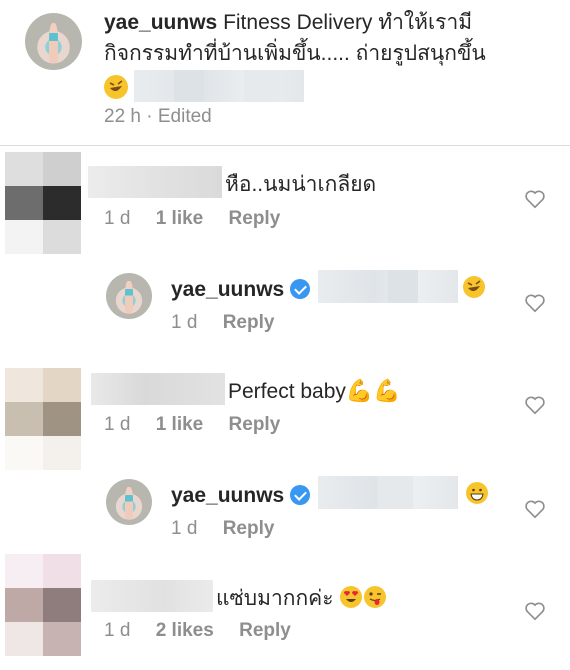 The image size is (570, 670). I want to click on flexed-biceps-icon: 💪💪, so click(373, 390).